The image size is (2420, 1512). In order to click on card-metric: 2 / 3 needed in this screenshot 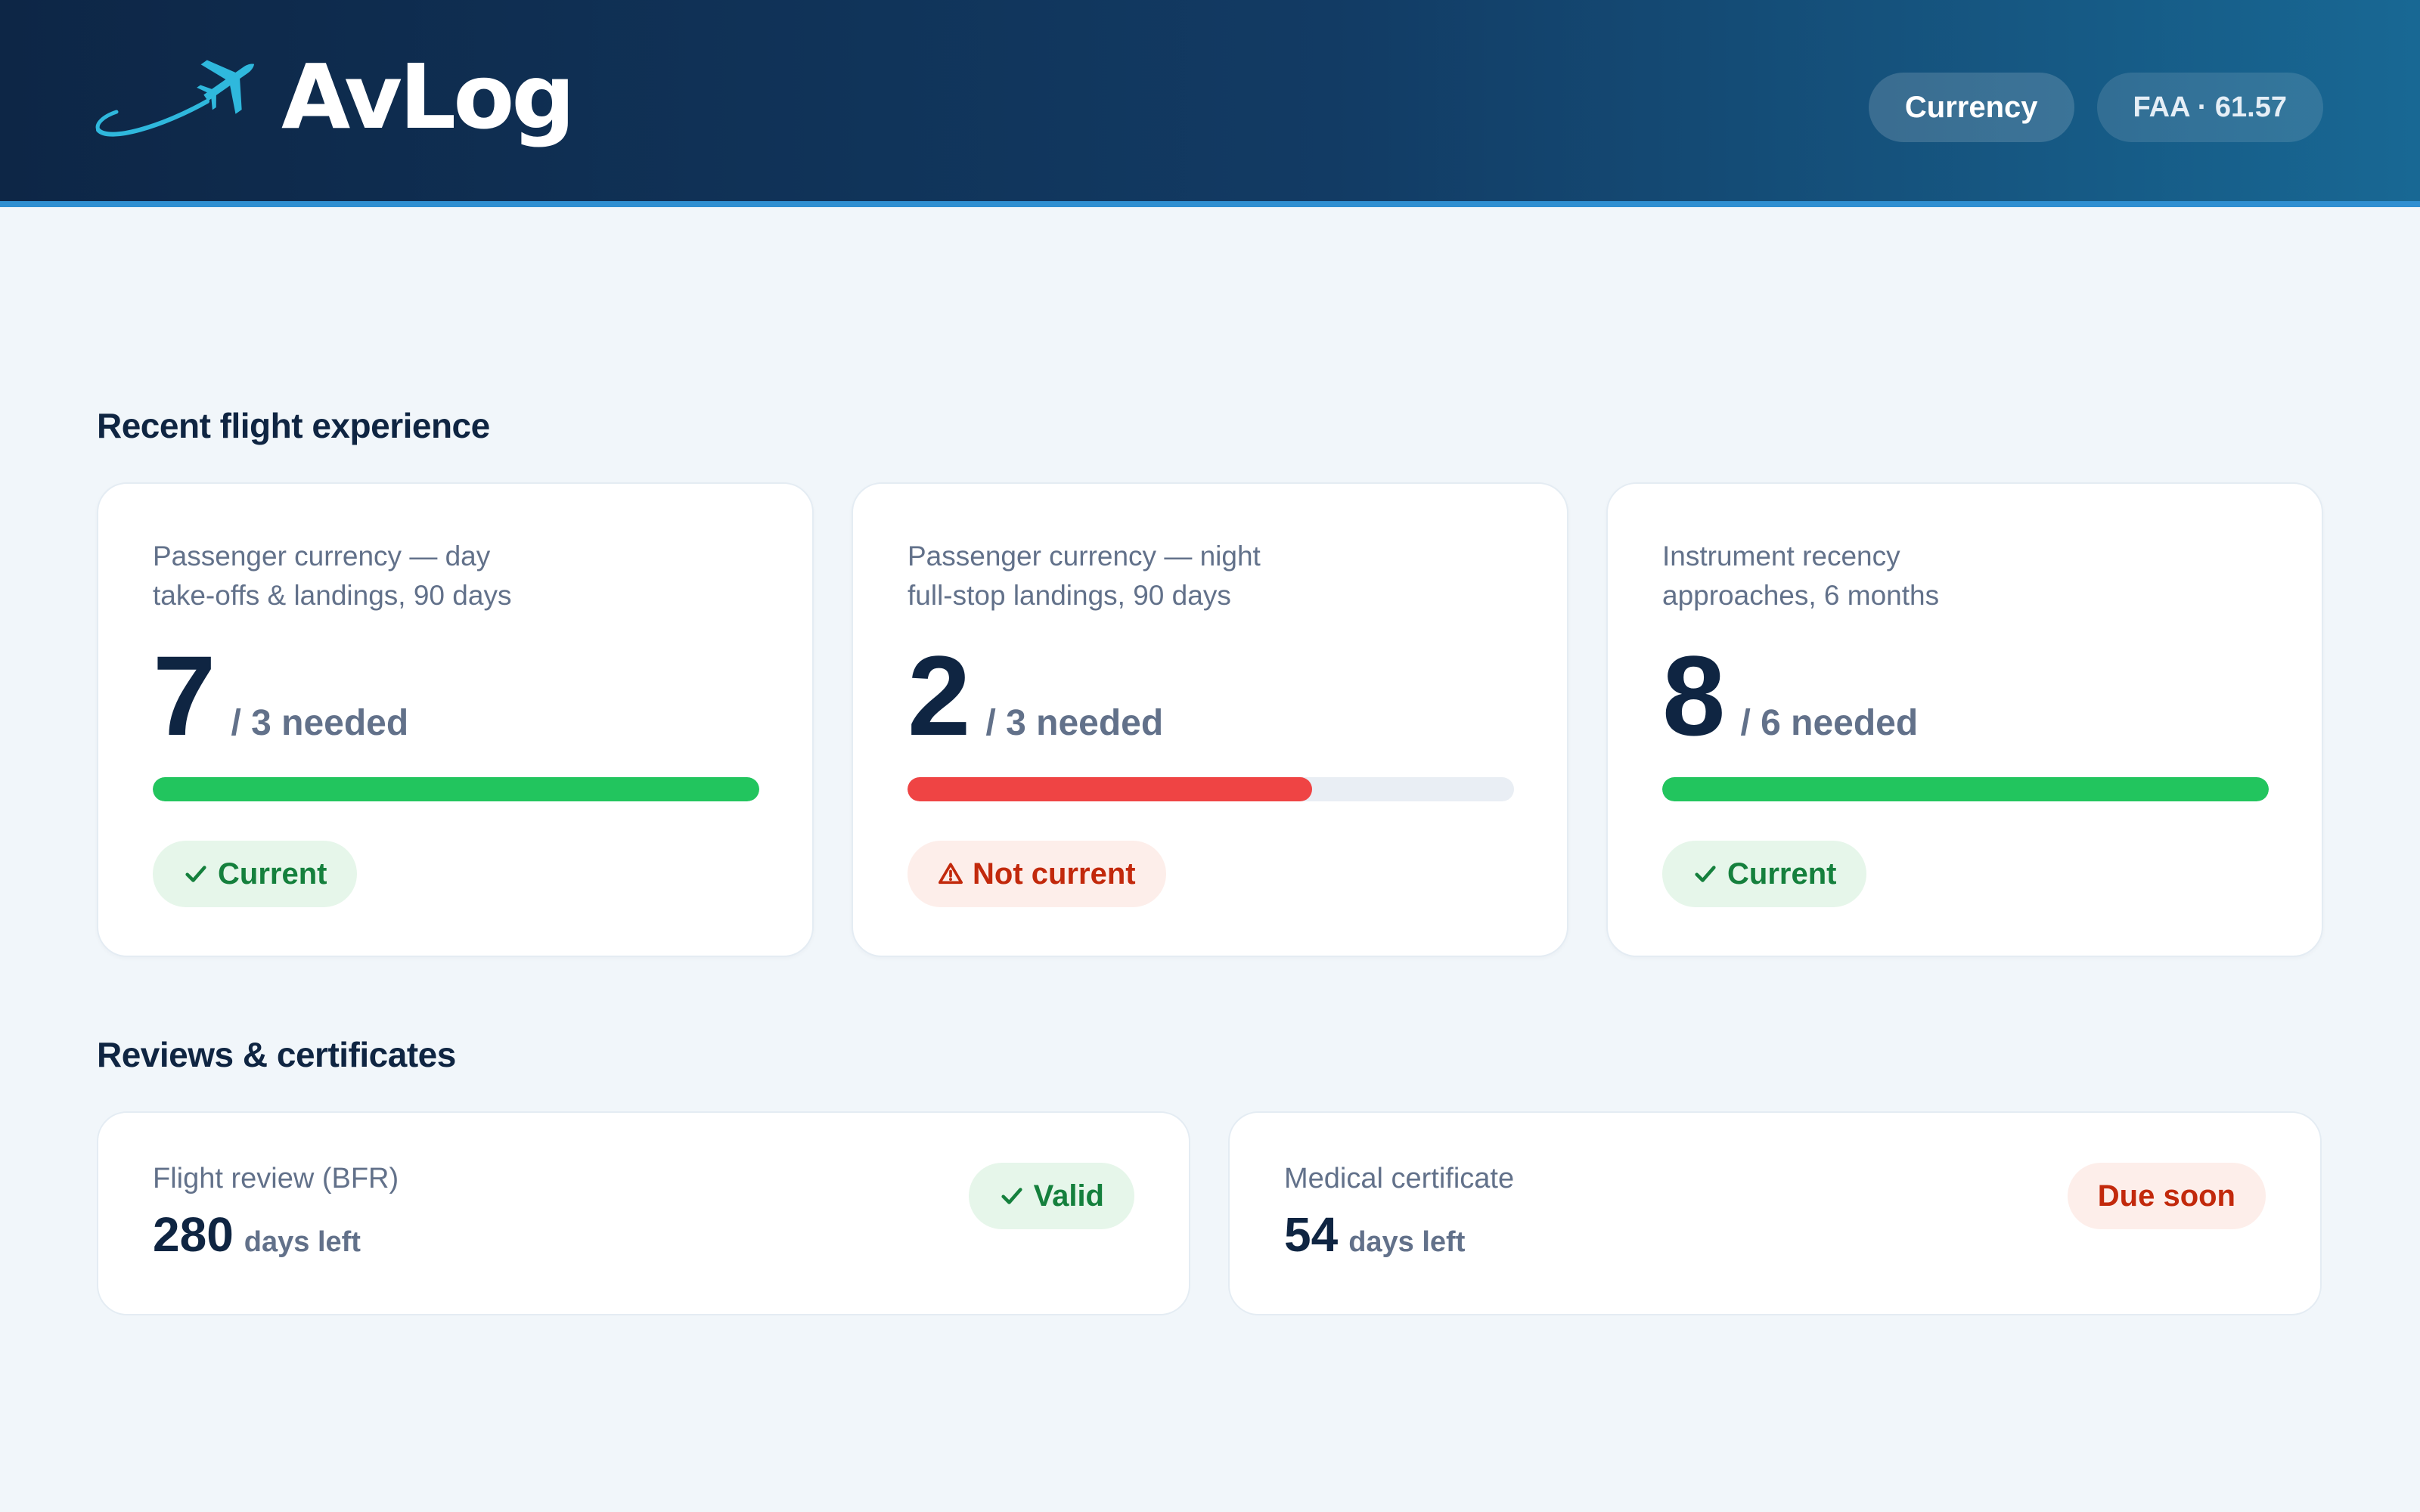, I will do `click(1035, 695)`.